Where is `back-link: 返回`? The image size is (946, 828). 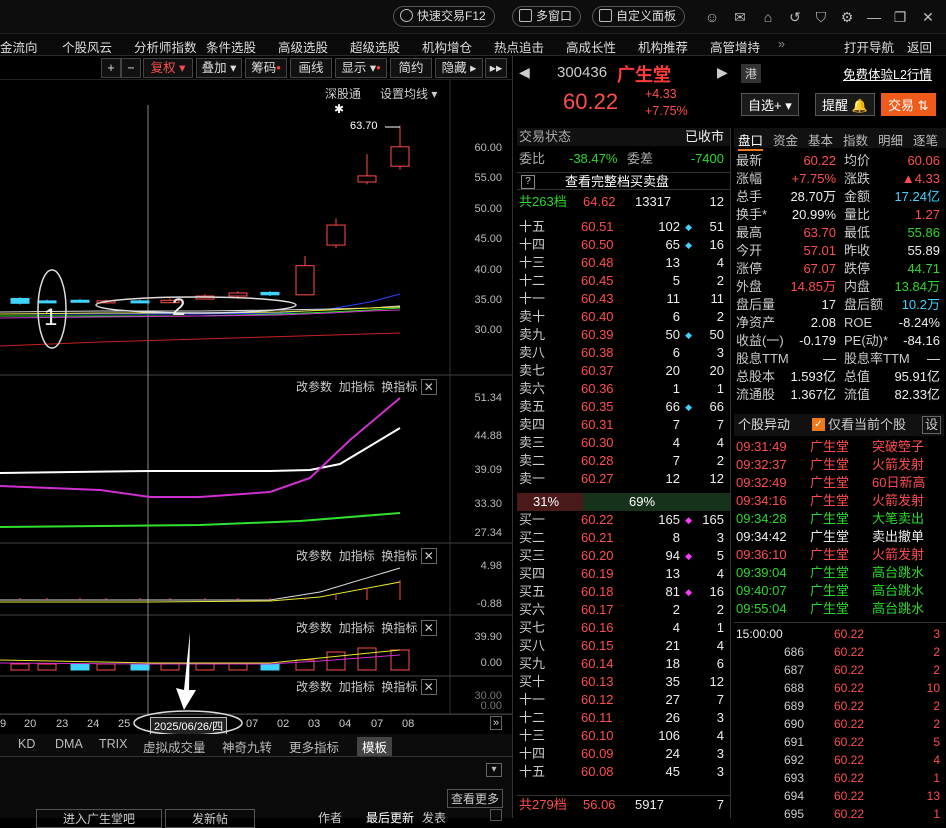 back-link: 返回 is located at coordinates (919, 46).